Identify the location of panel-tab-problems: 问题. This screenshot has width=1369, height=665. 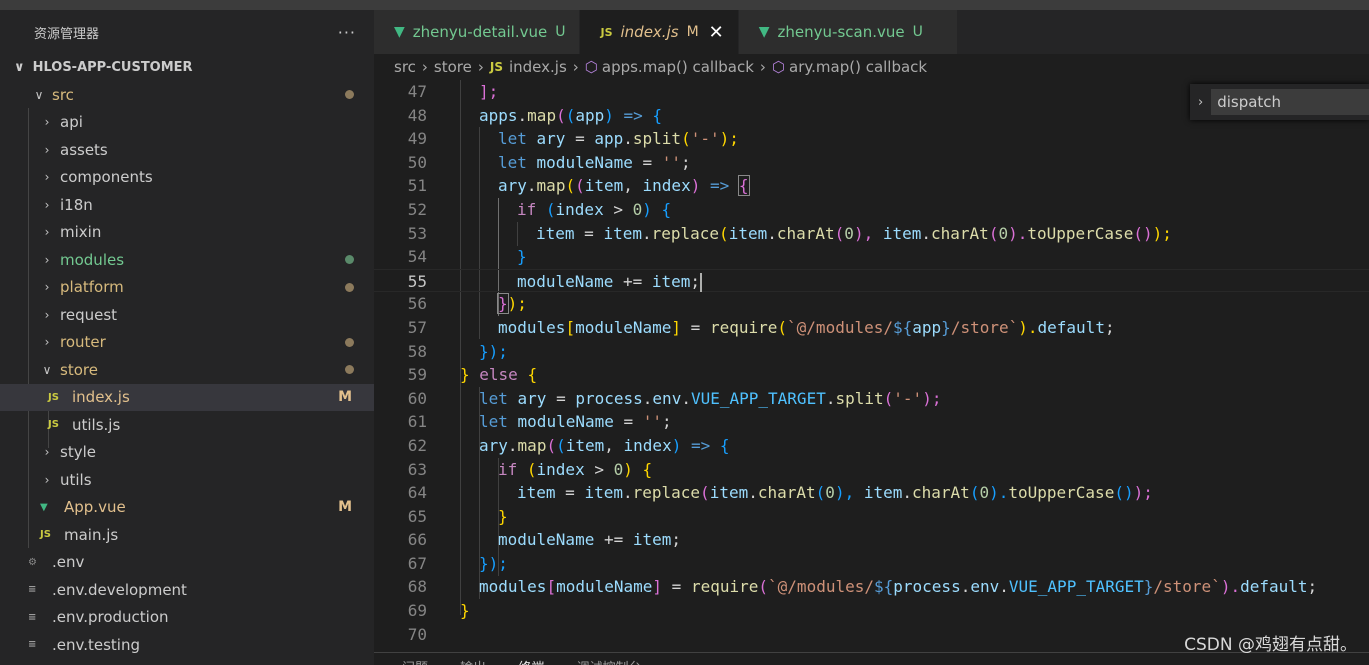
(415, 661).